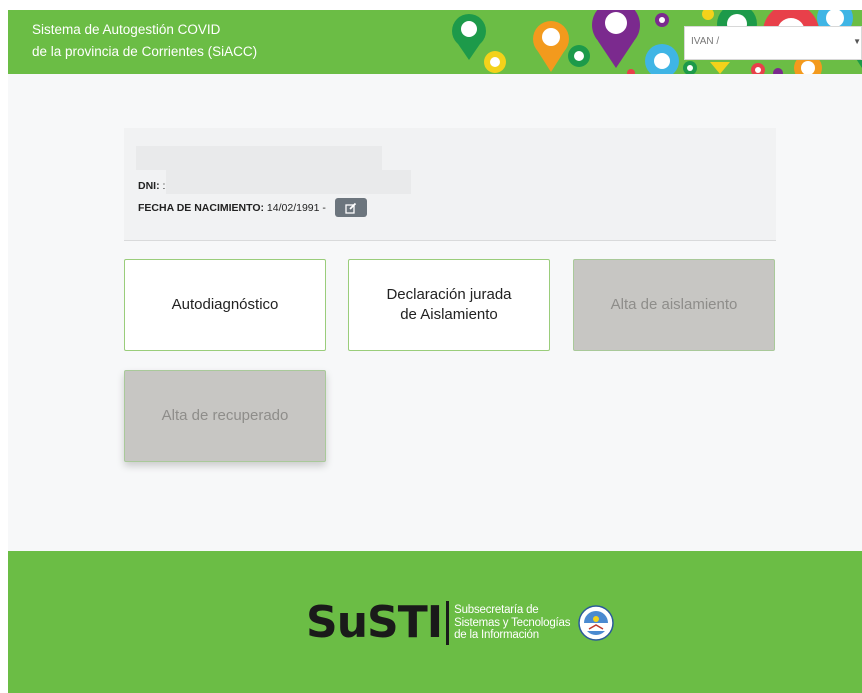 The image size is (862, 693). I want to click on autodiagnostico-label: Autodiagnóstico, so click(225, 304).